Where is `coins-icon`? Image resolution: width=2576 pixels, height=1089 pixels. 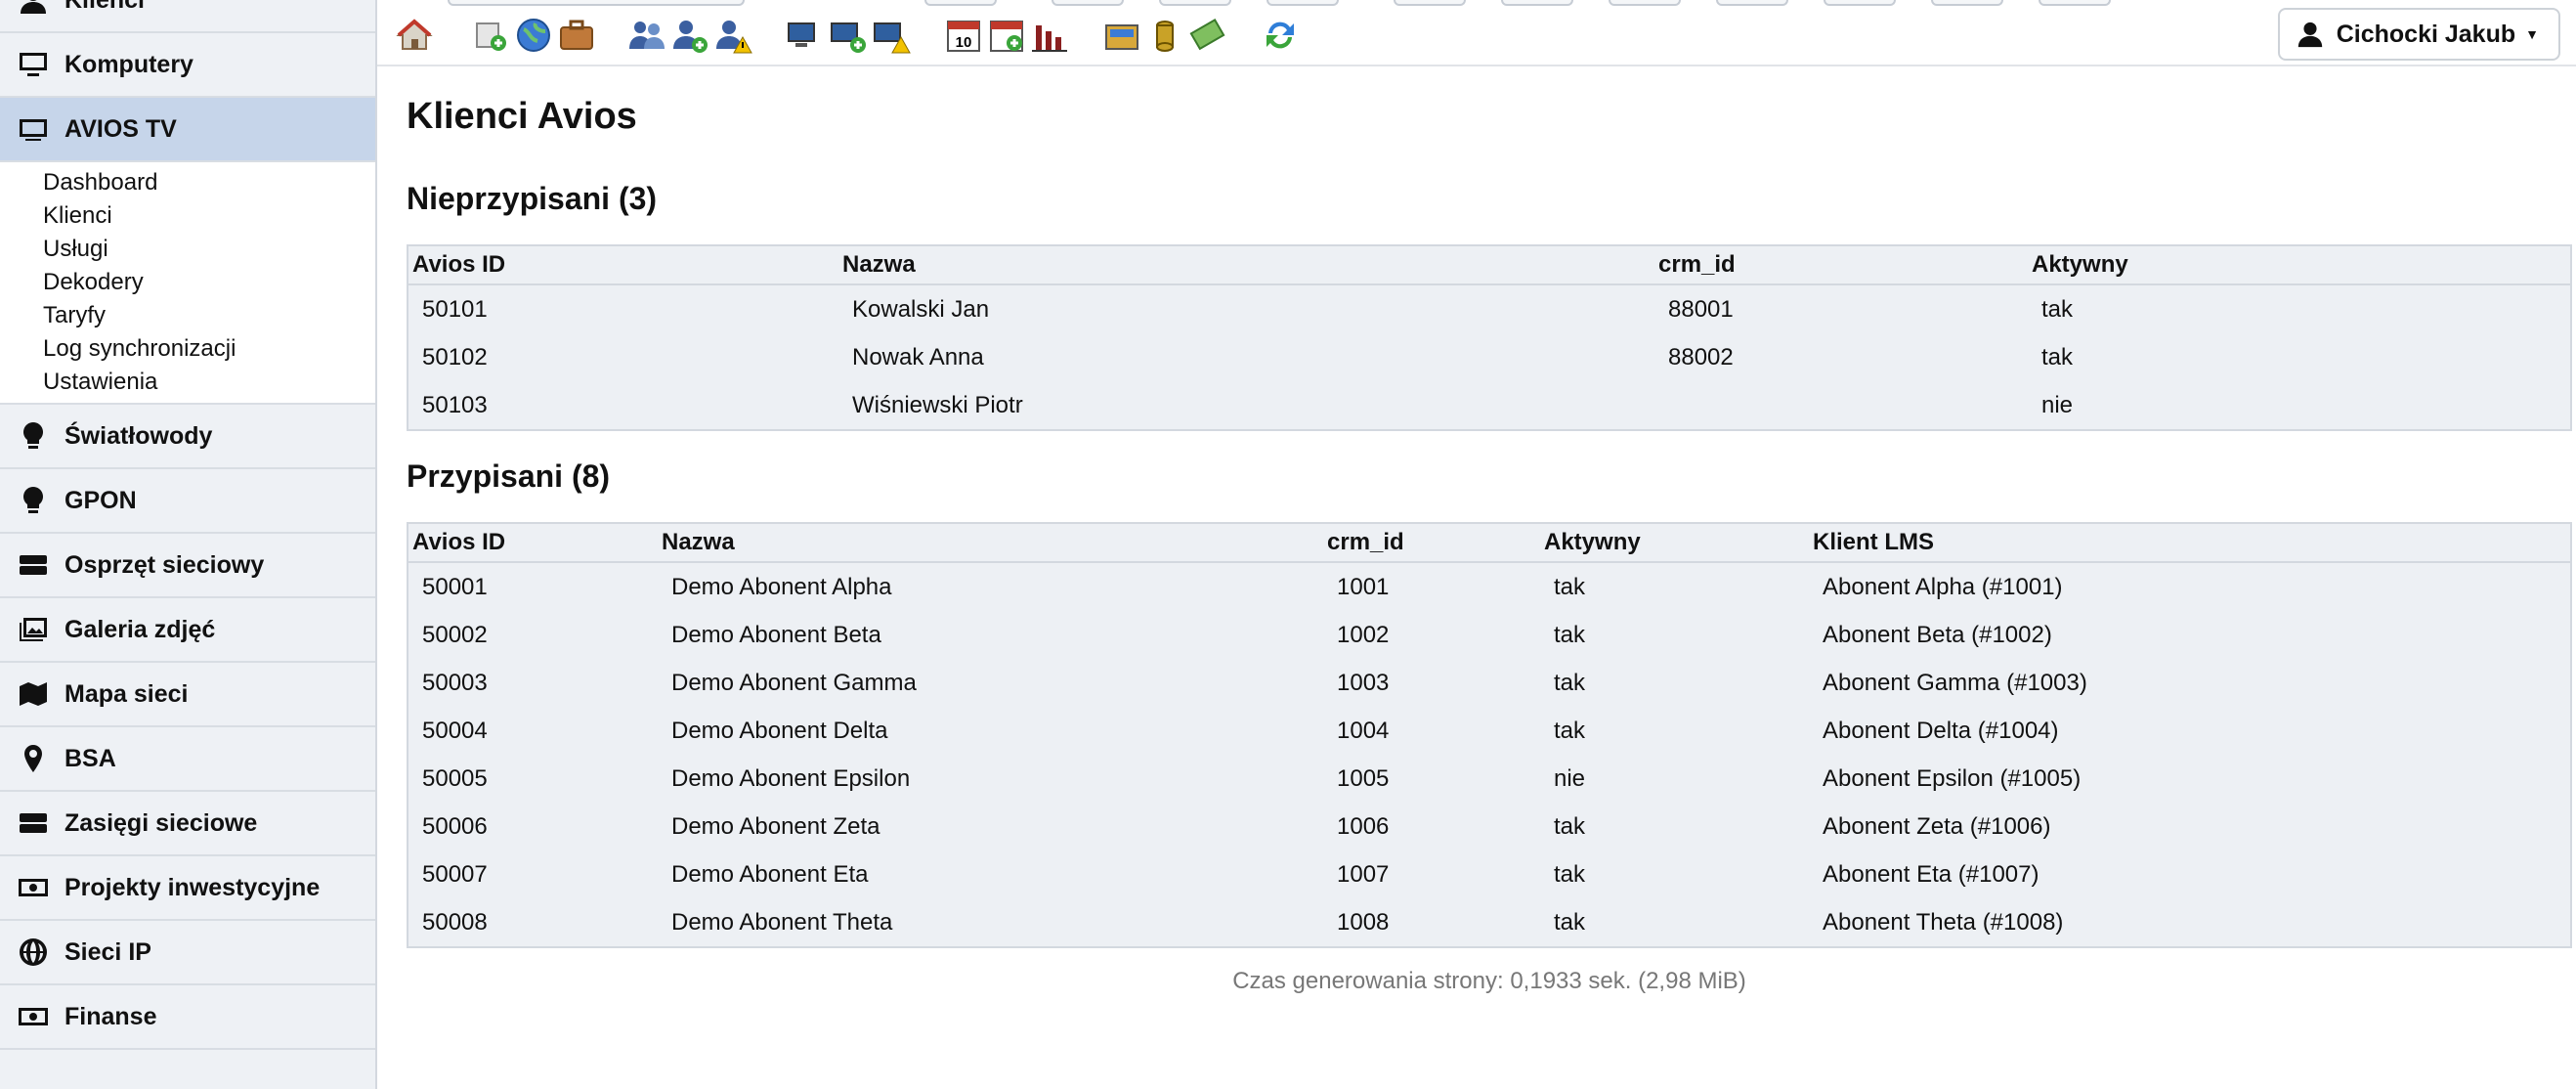
coins-icon is located at coordinates (1165, 35).